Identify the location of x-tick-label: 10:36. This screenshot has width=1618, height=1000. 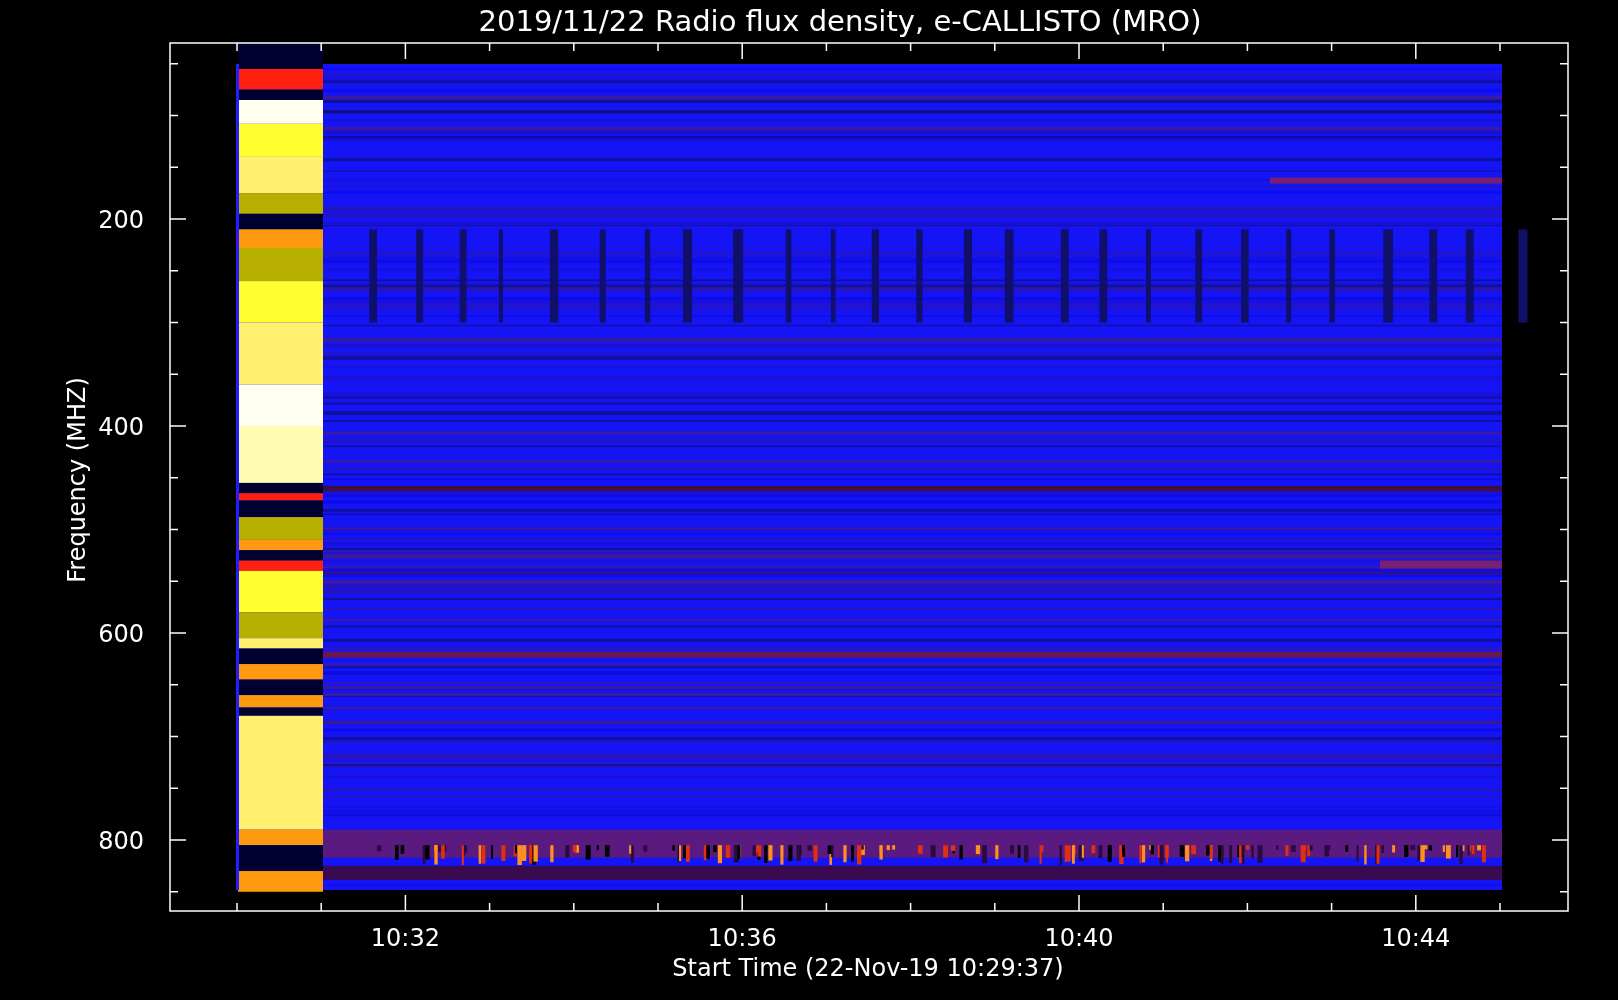
(742, 938).